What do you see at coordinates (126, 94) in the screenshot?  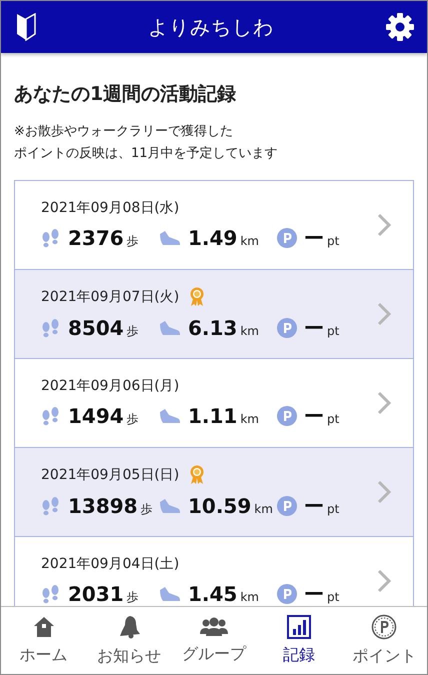 I see `section-heading: あなたの1週間の活動記録` at bounding box center [126, 94].